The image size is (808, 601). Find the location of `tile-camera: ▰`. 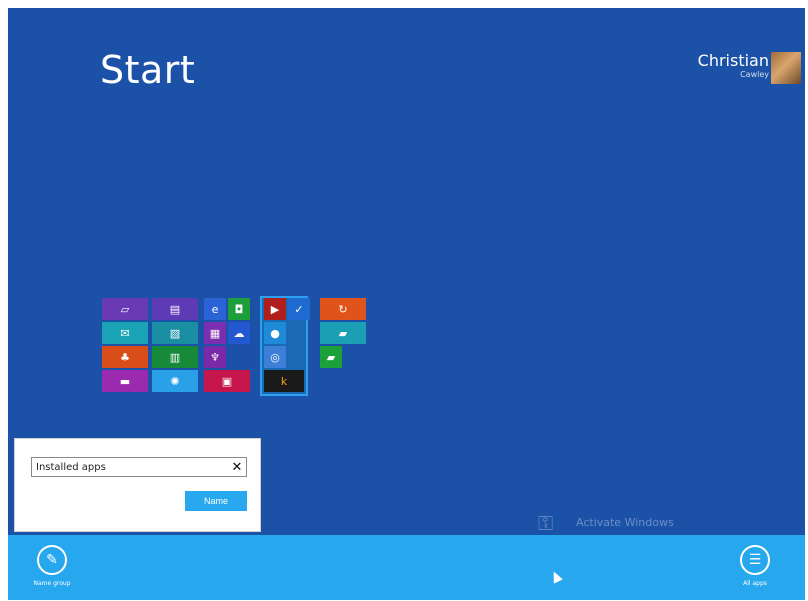

tile-camera: ▰ is located at coordinates (343, 333).